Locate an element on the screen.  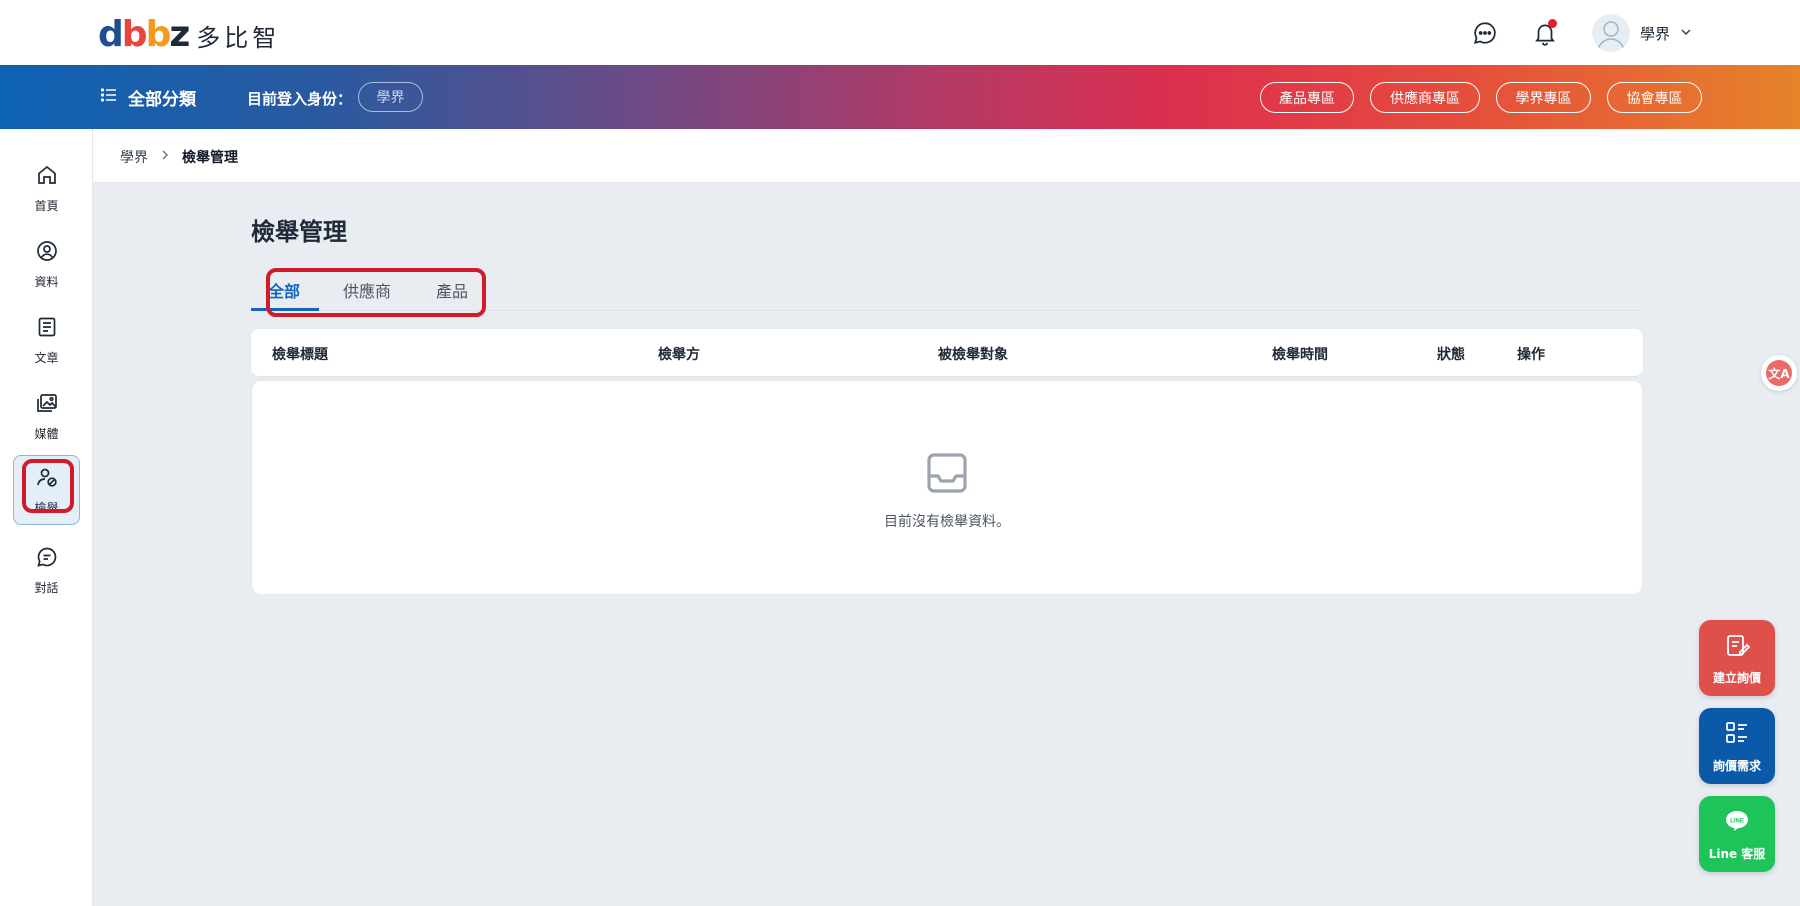
report-user-icon is located at coordinates (47, 479).